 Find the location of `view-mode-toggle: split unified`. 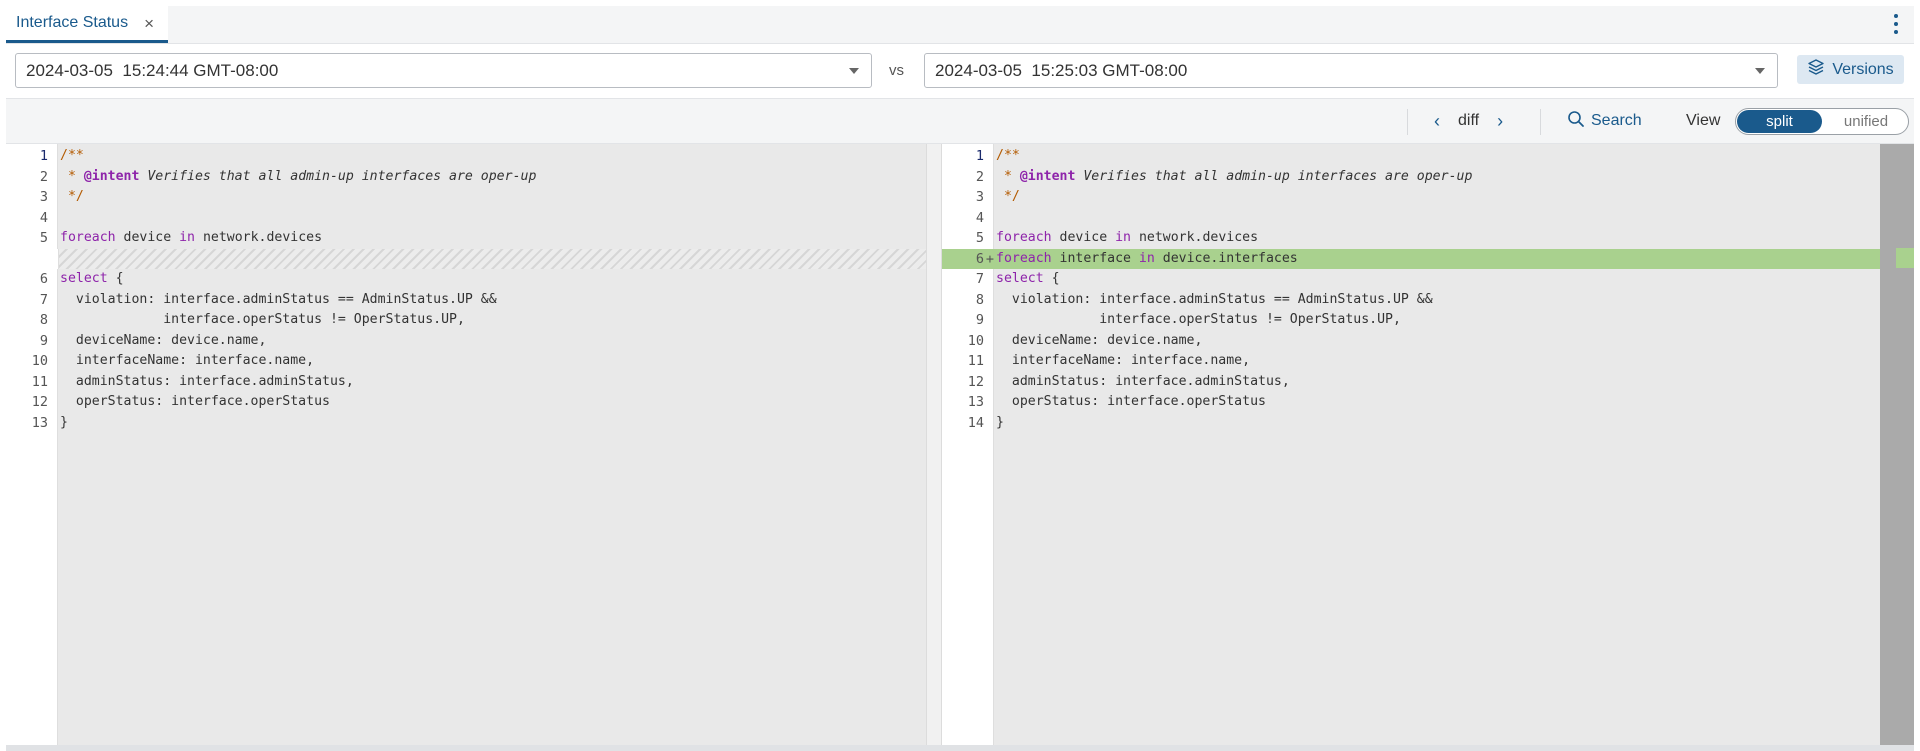

view-mode-toggle: split unified is located at coordinates (1822, 121).